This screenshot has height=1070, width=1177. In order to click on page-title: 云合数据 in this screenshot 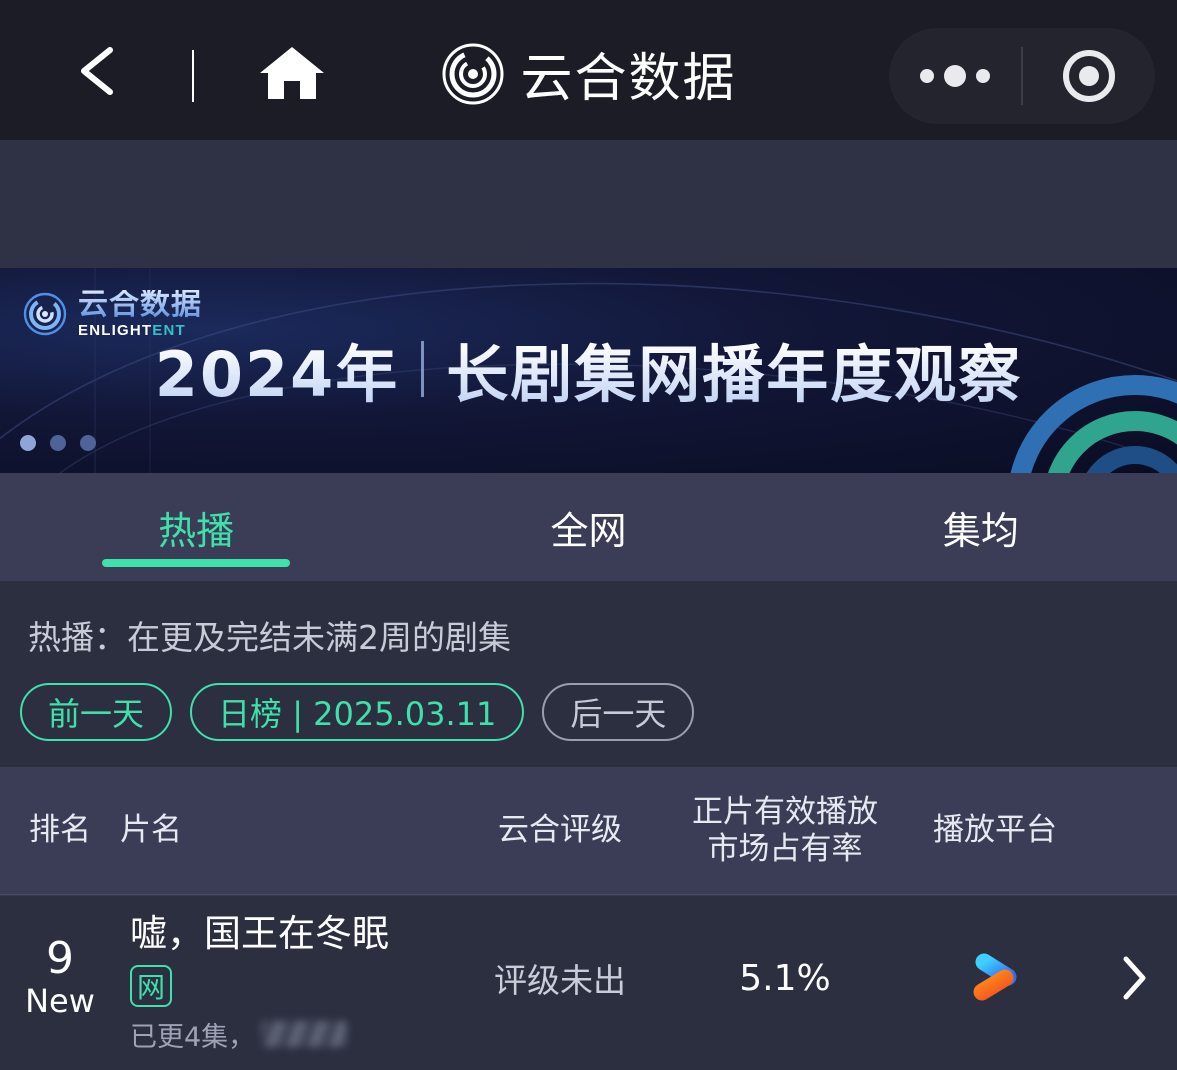, I will do `click(628, 79)`.